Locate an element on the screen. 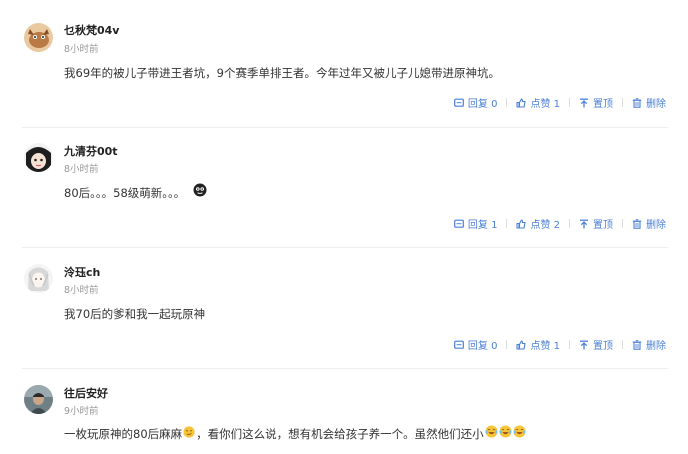  comment-text: 一枚玩原神的80后麻麻 ，看你们这么说，想有机会给孩子养一个。虽然他们还小 is located at coordinates (295, 433).